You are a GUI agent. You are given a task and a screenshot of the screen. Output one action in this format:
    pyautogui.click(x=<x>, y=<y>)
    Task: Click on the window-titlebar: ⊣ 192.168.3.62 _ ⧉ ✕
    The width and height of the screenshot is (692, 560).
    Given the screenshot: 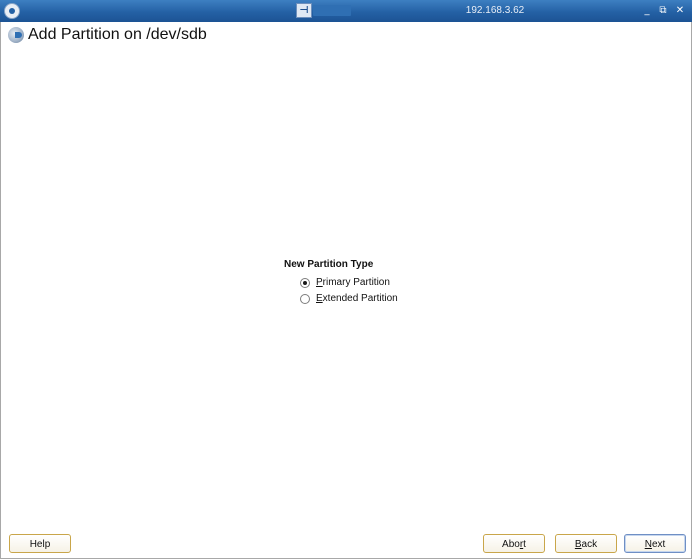 What is the action you would take?
    pyautogui.click(x=346, y=11)
    